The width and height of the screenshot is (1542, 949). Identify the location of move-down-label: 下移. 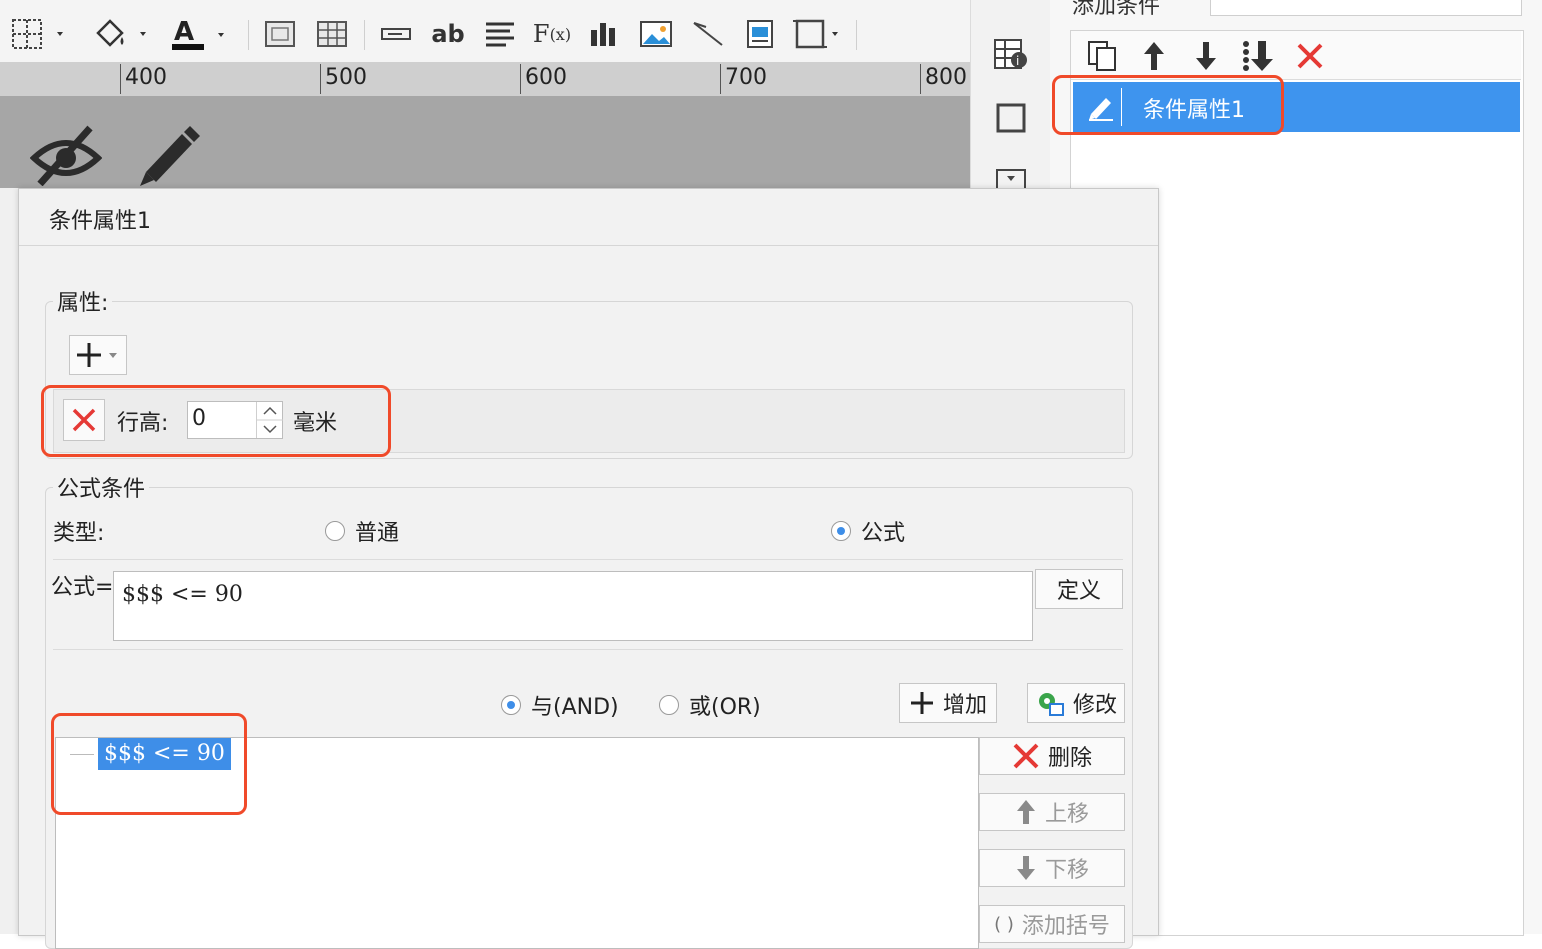
(1066, 870).